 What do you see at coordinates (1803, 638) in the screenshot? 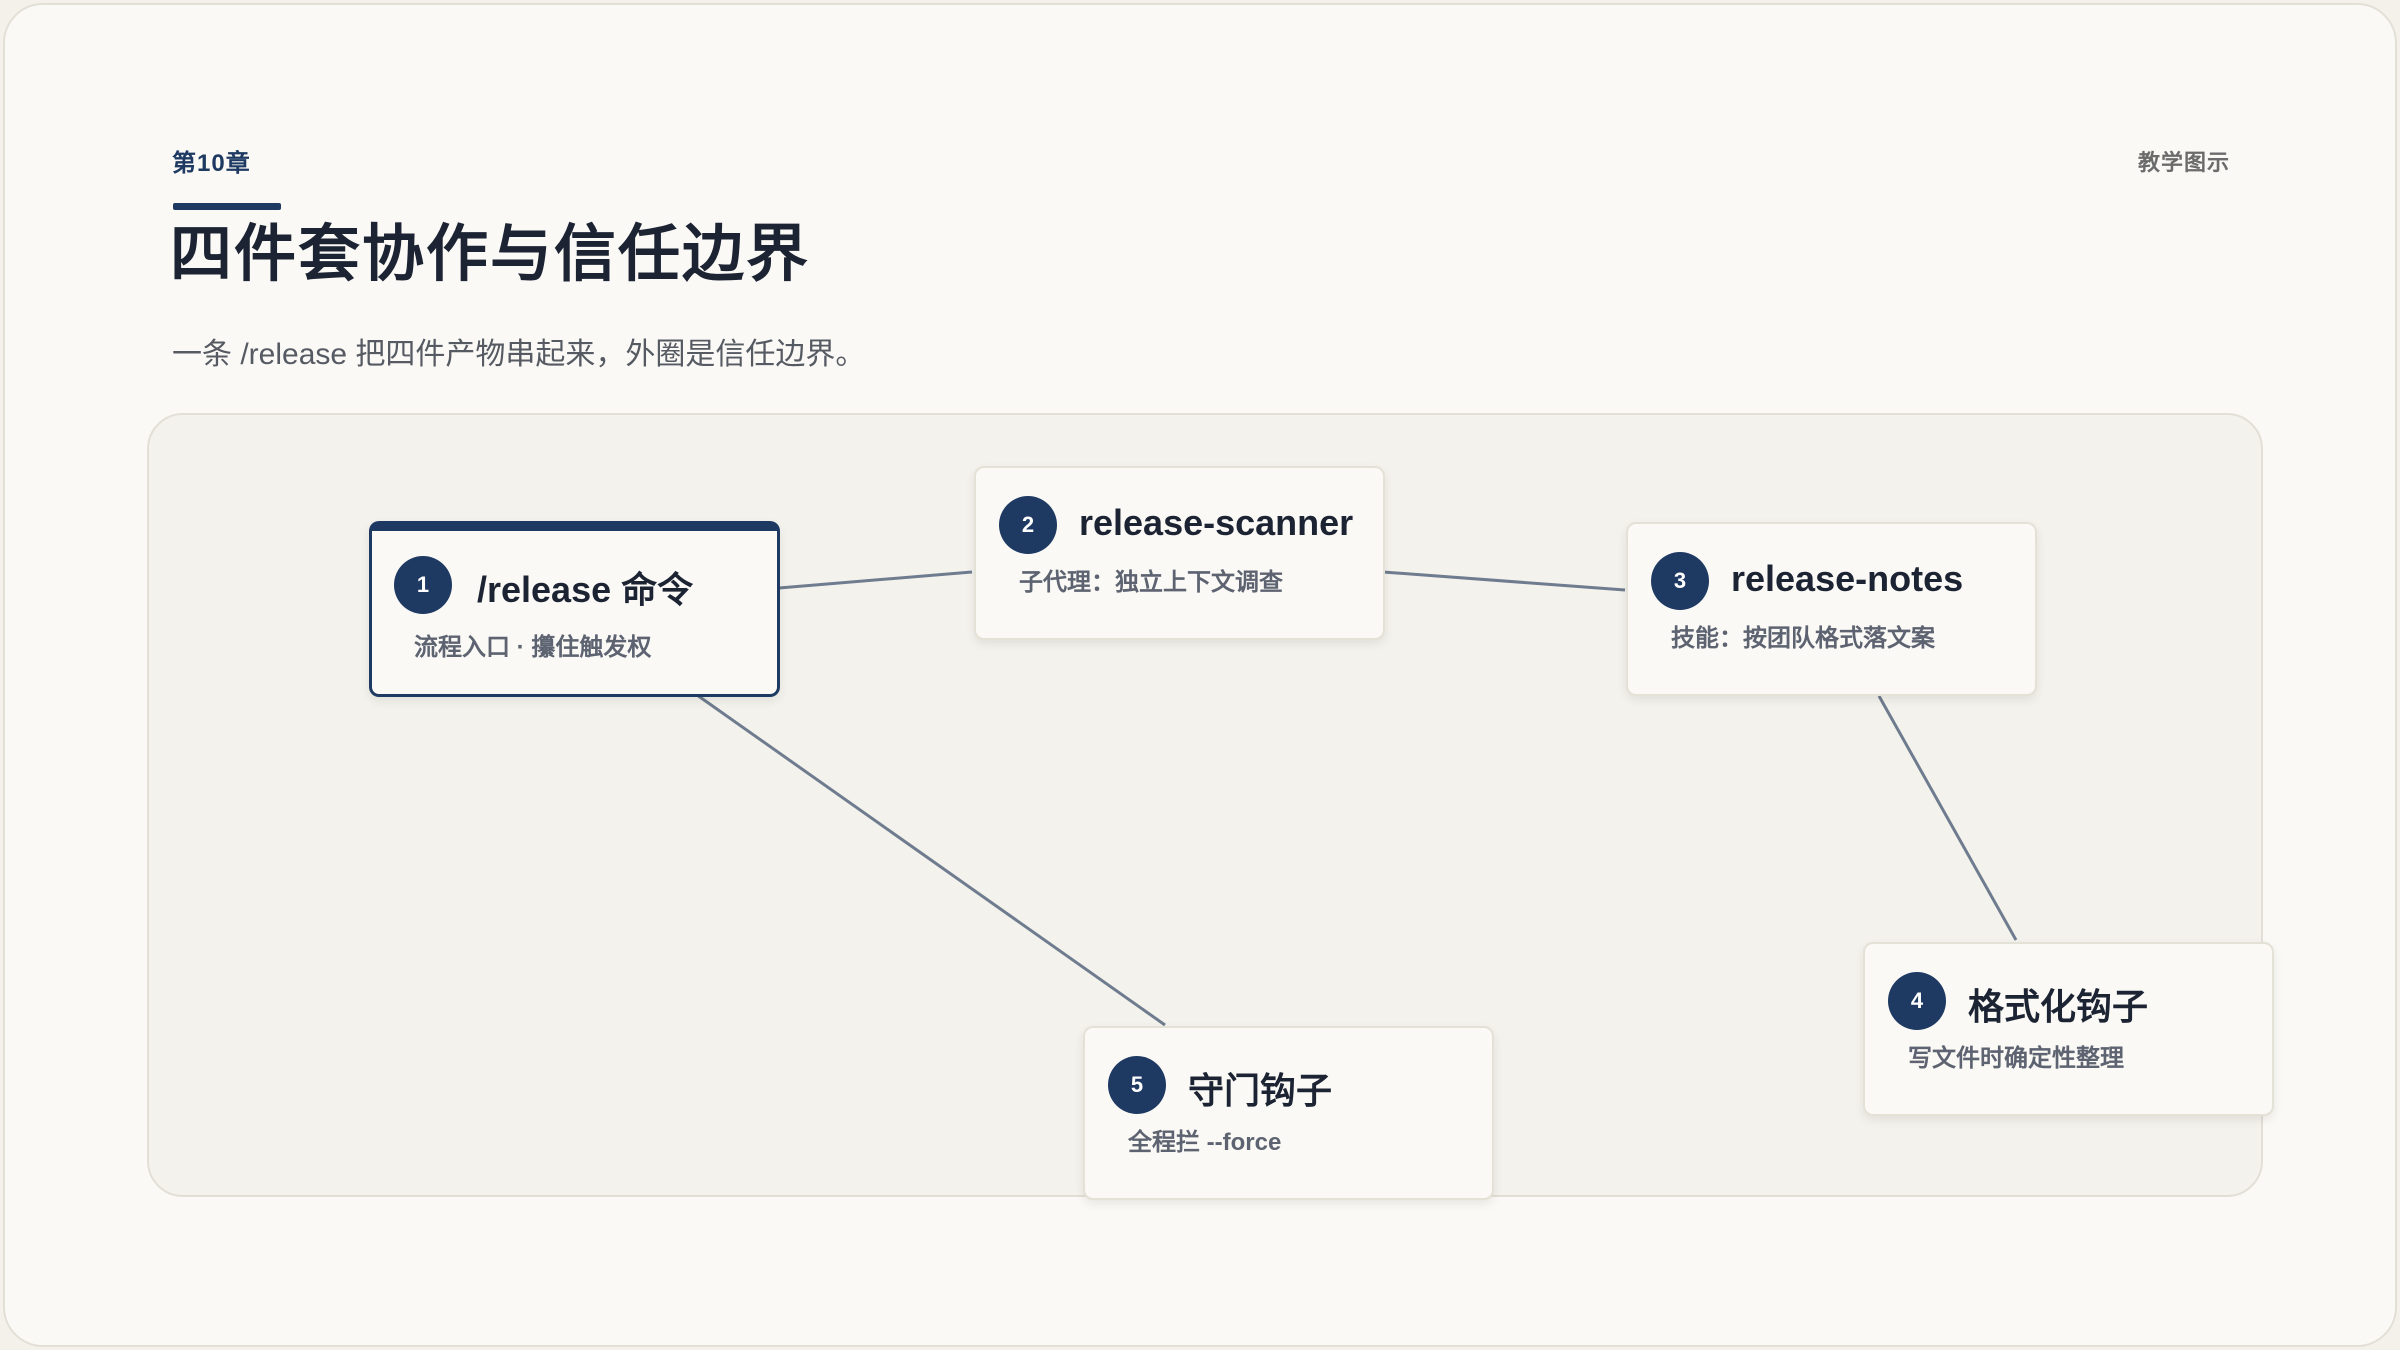
I see `node-description: 技能：按团队格式落文案` at bounding box center [1803, 638].